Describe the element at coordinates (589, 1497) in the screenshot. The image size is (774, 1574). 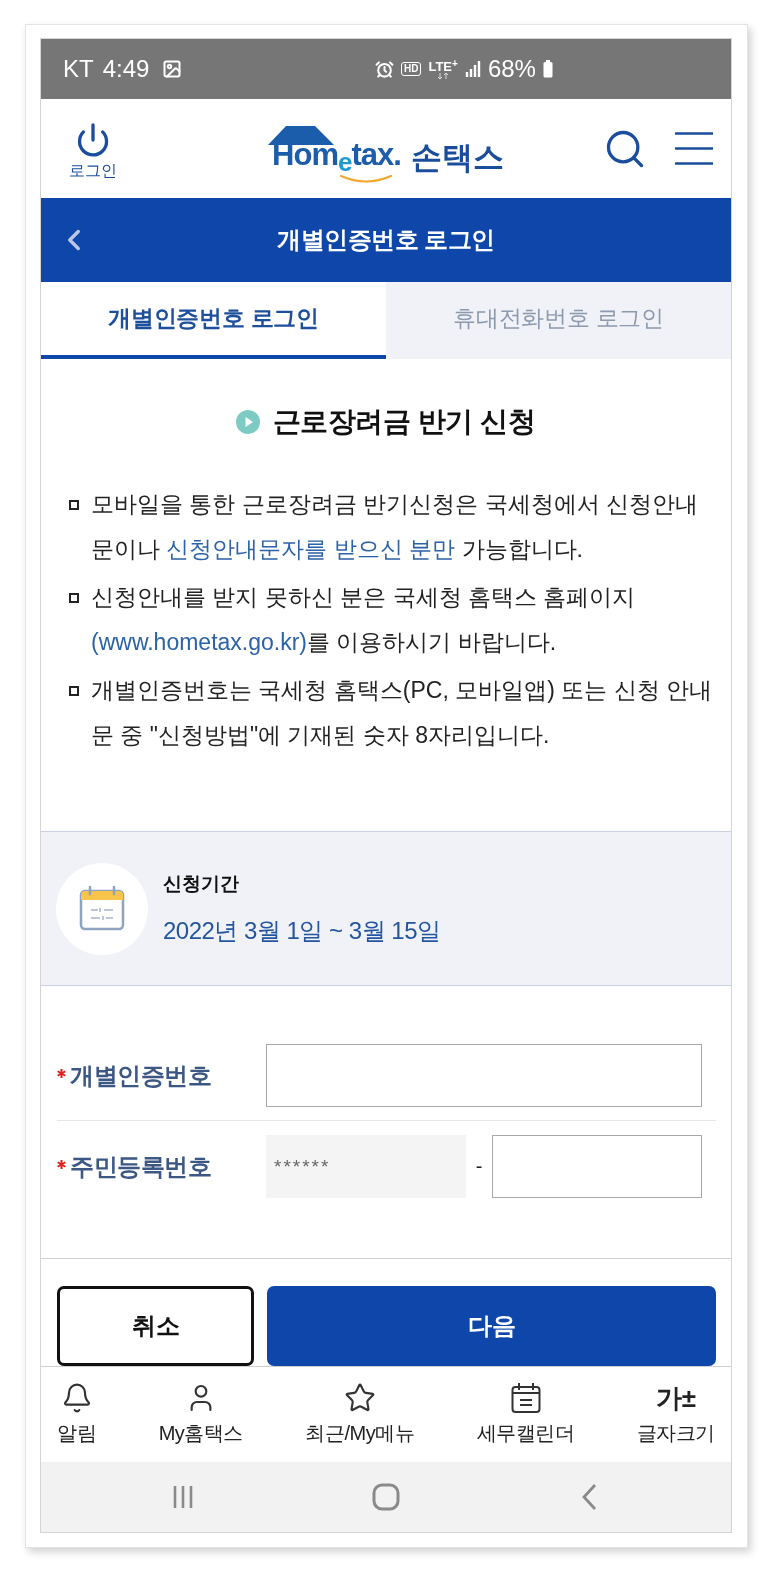
I see `back-icon` at that location.